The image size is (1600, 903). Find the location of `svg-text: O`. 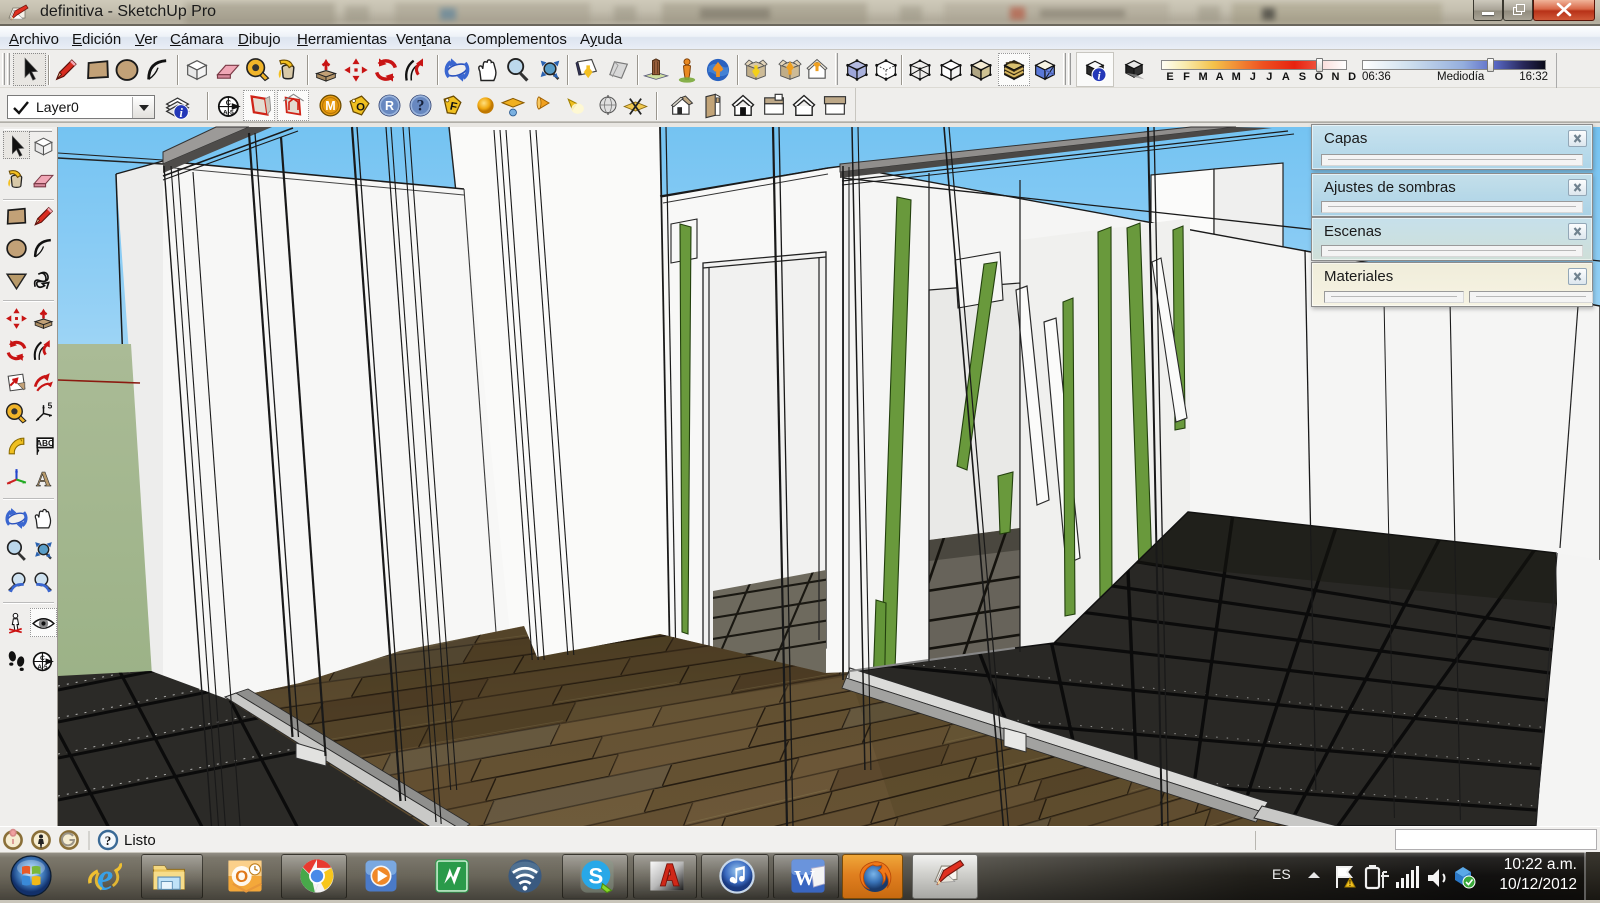

svg-text: O is located at coordinates (241, 876).